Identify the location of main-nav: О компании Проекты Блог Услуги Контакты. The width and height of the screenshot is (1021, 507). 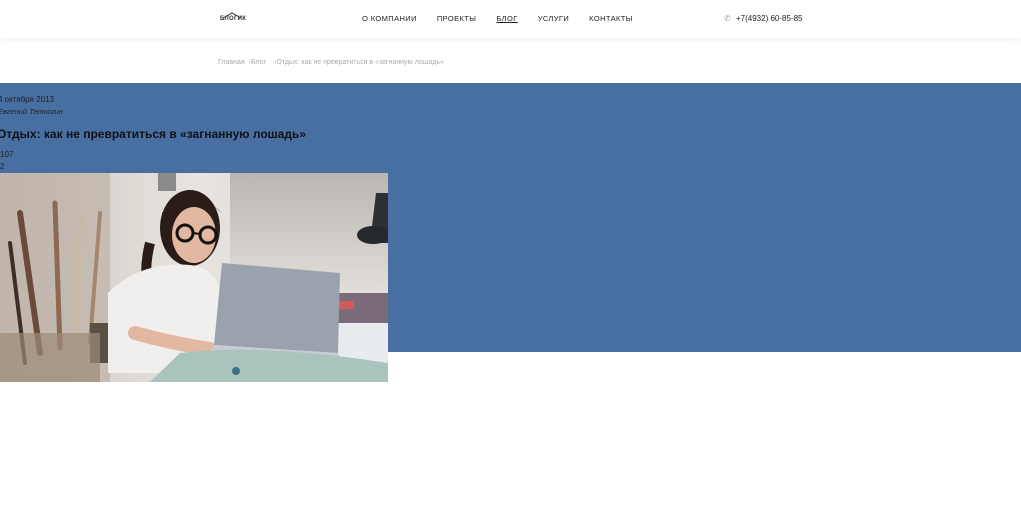
(507, 18).